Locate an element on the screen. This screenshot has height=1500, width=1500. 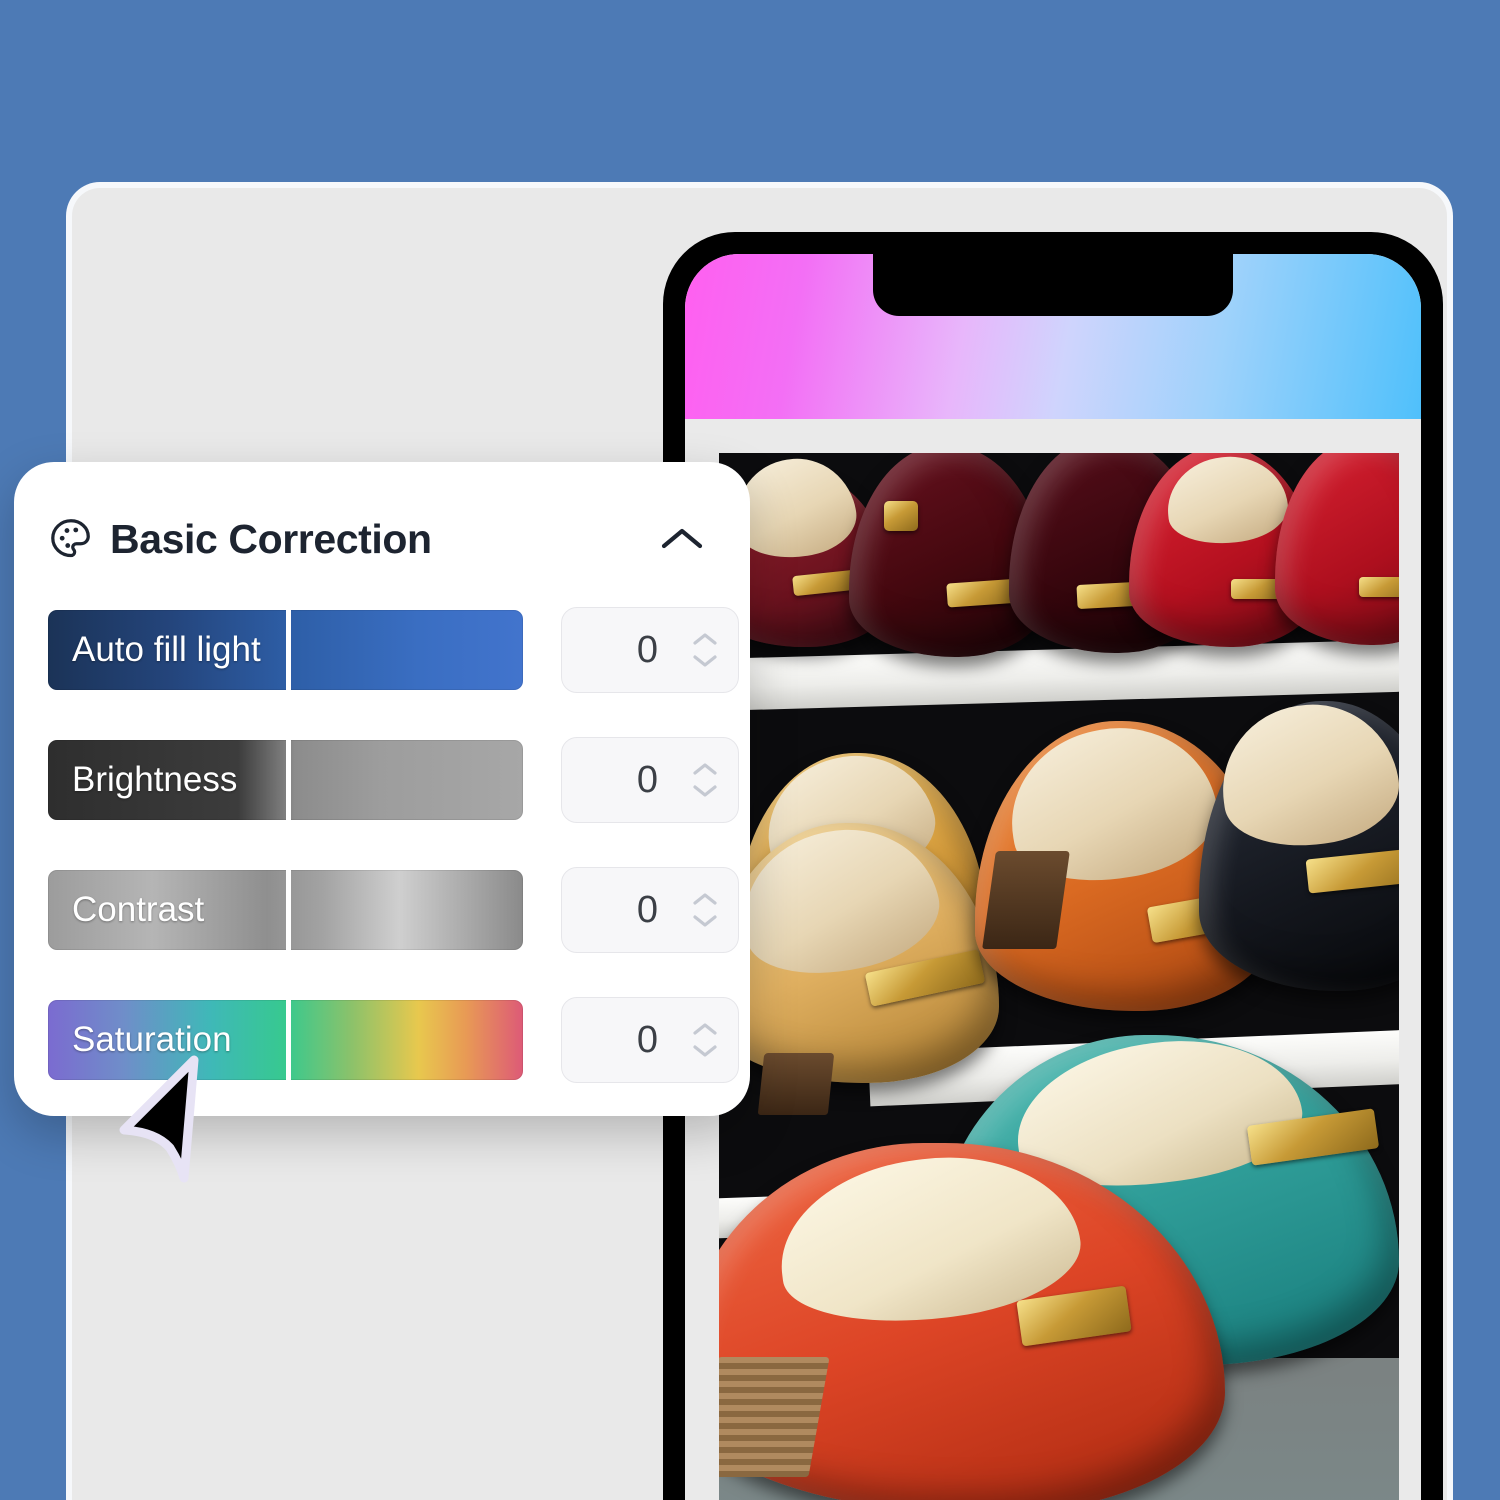
stepper-saturation: 0 is located at coordinates (650, 1040).